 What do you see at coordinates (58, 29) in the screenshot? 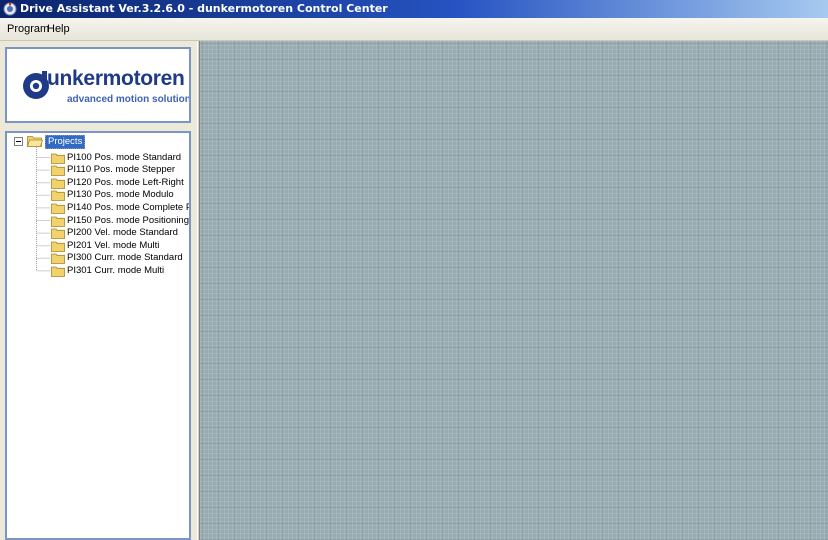
I see `menu-help: Help` at bounding box center [58, 29].